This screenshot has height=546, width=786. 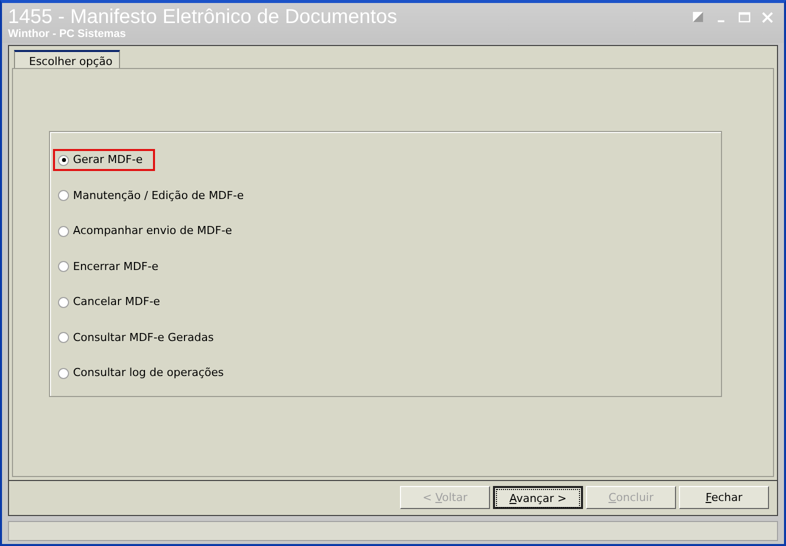 What do you see at coordinates (148, 373) in the screenshot?
I see `option-label: Consultar log de operações` at bounding box center [148, 373].